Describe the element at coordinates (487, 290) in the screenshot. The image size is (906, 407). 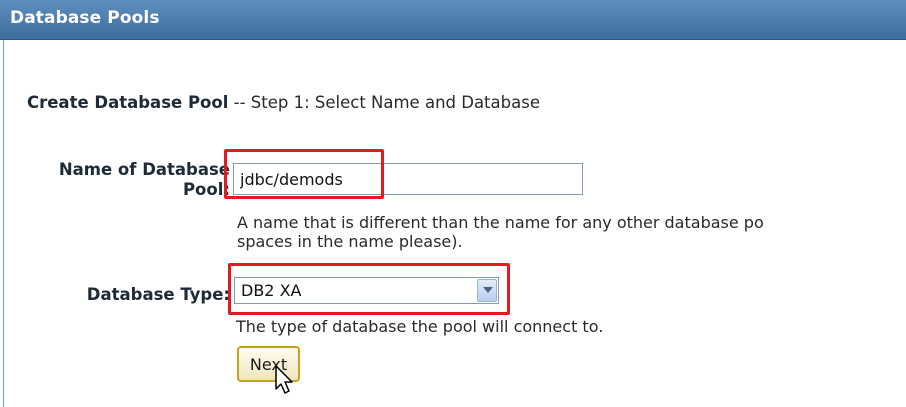
I see `chevron-down-icon` at that location.